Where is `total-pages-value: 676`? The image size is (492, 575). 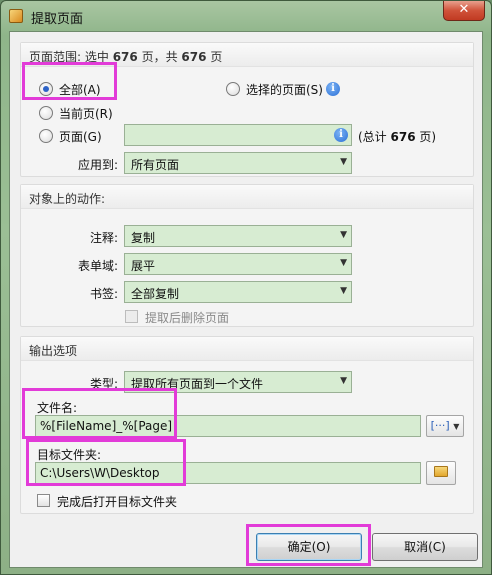 total-pages-value: 676 is located at coordinates (403, 137).